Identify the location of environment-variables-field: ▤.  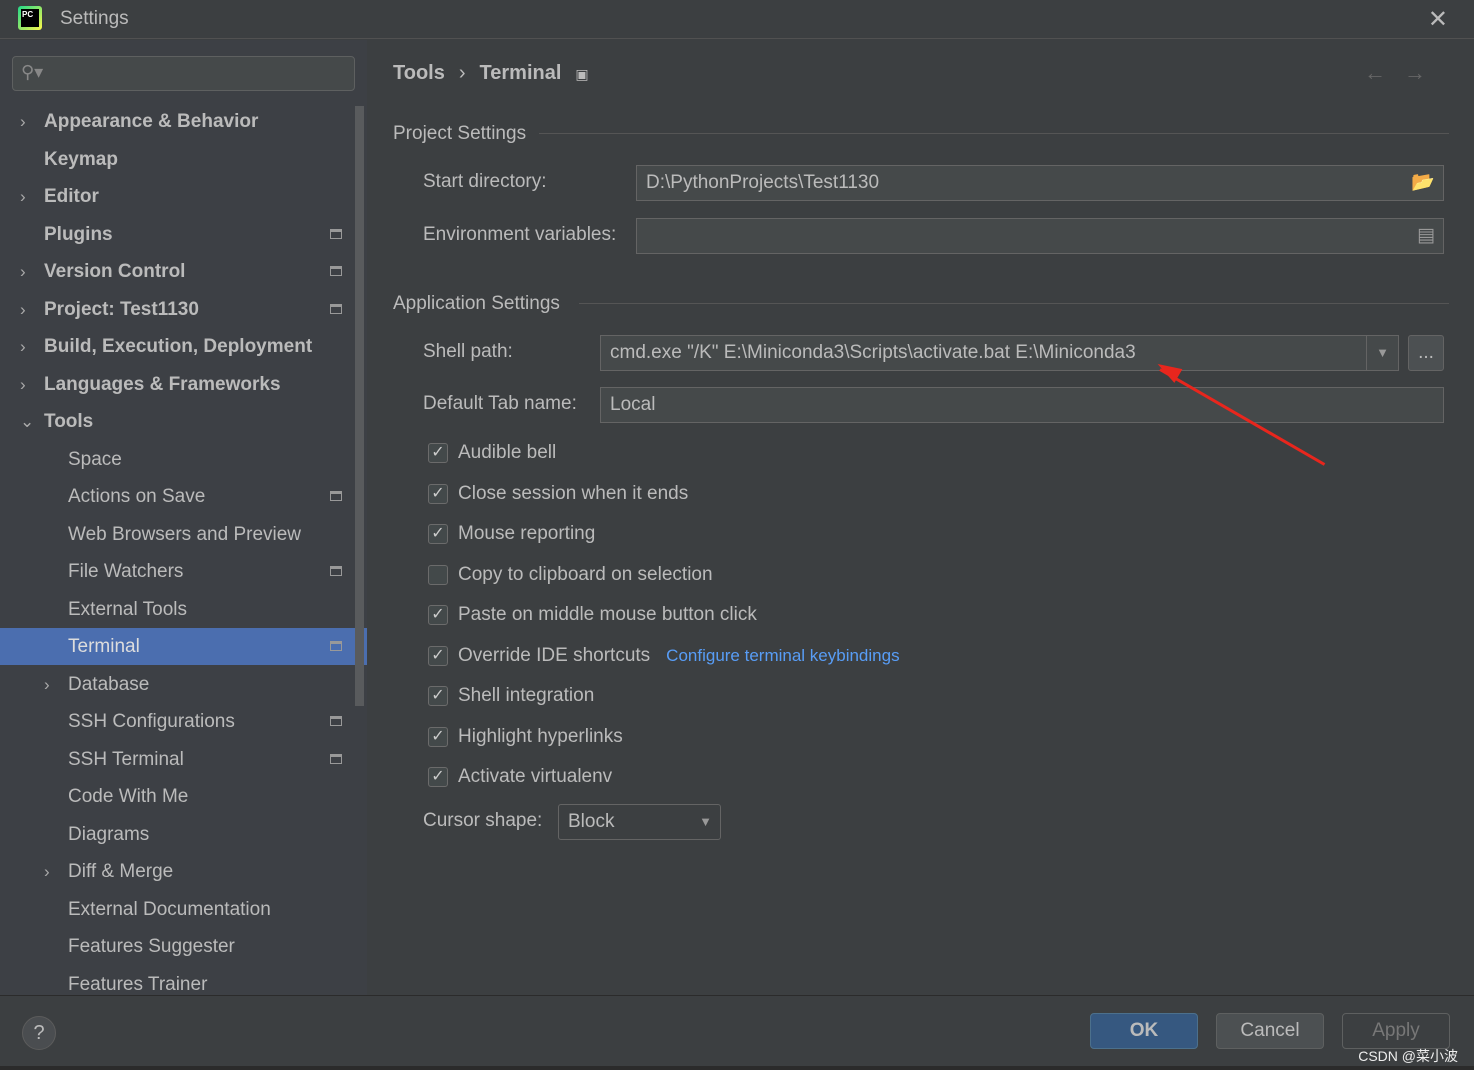
(1040, 236).